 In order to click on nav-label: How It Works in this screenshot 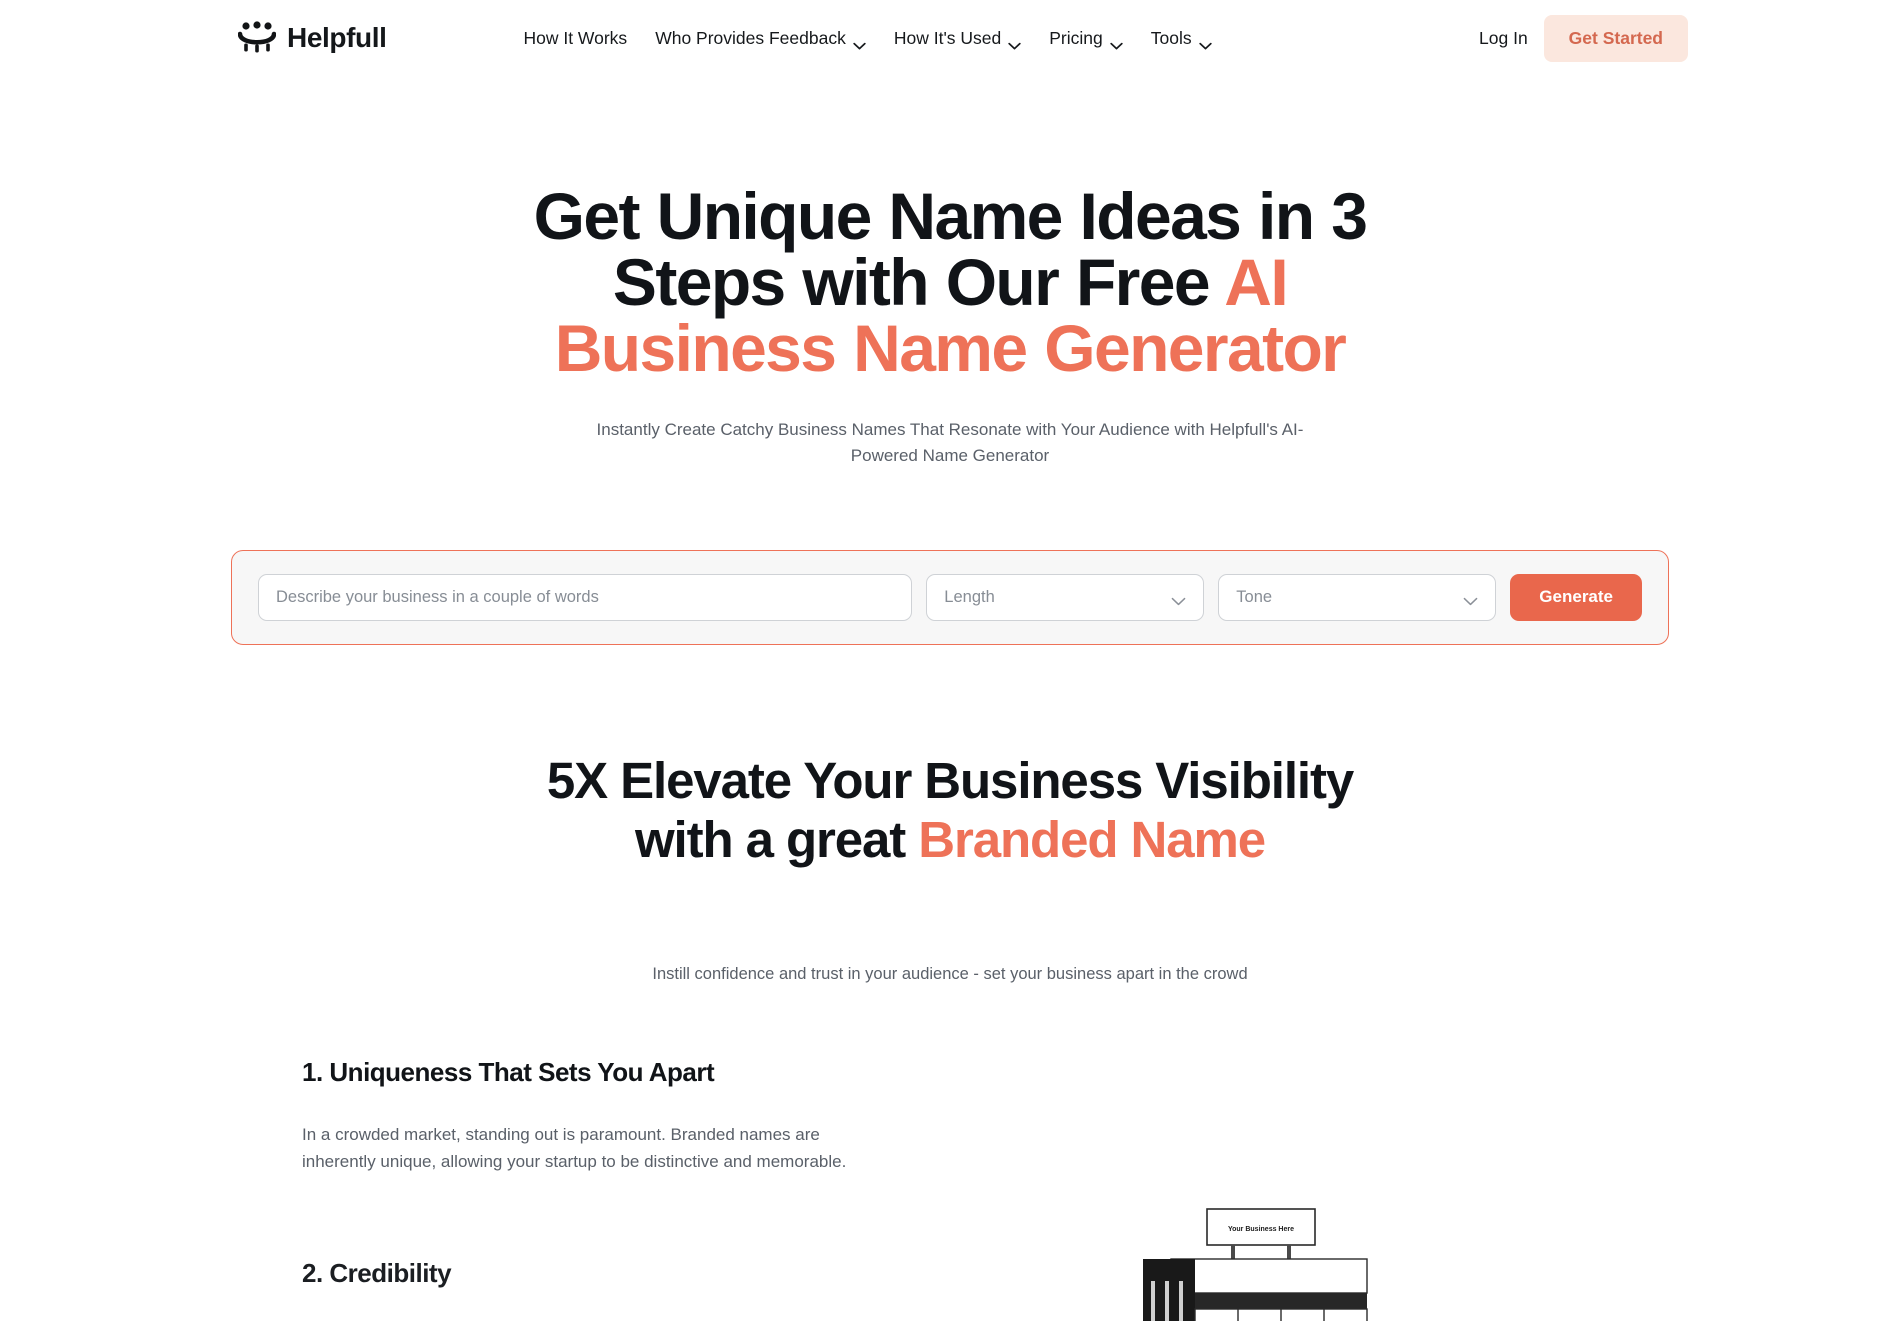, I will do `click(575, 37)`.